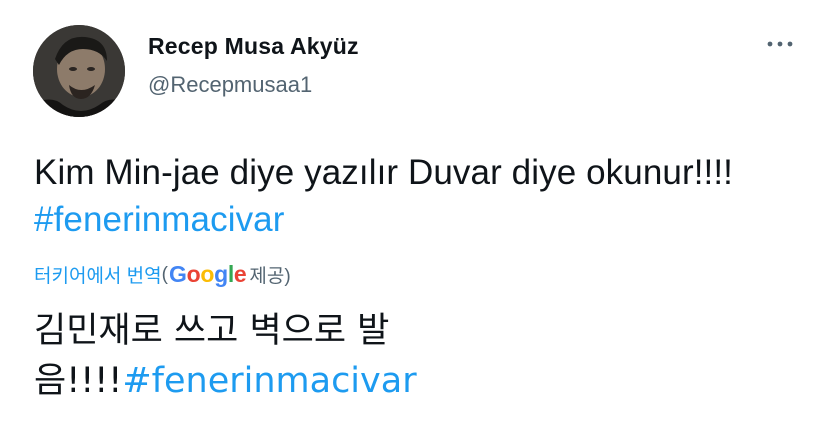 This screenshot has width=828, height=423. What do you see at coordinates (780, 44) in the screenshot?
I see `more-options-icon` at bounding box center [780, 44].